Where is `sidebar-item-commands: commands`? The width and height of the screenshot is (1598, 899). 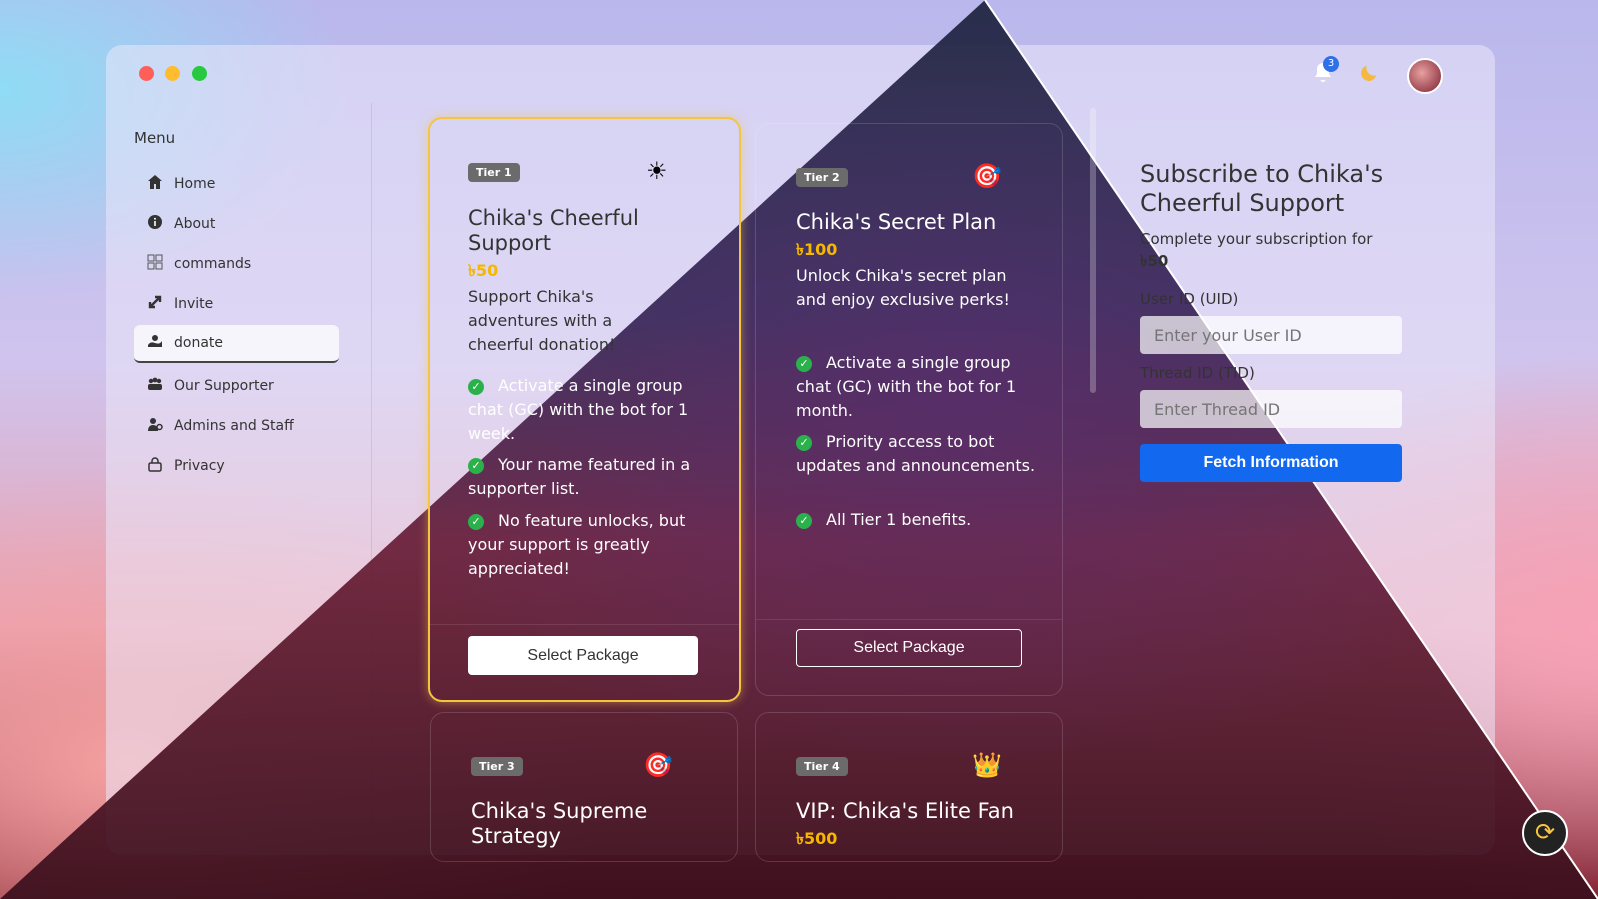
sidebar-item-commands: commands is located at coordinates (236, 264).